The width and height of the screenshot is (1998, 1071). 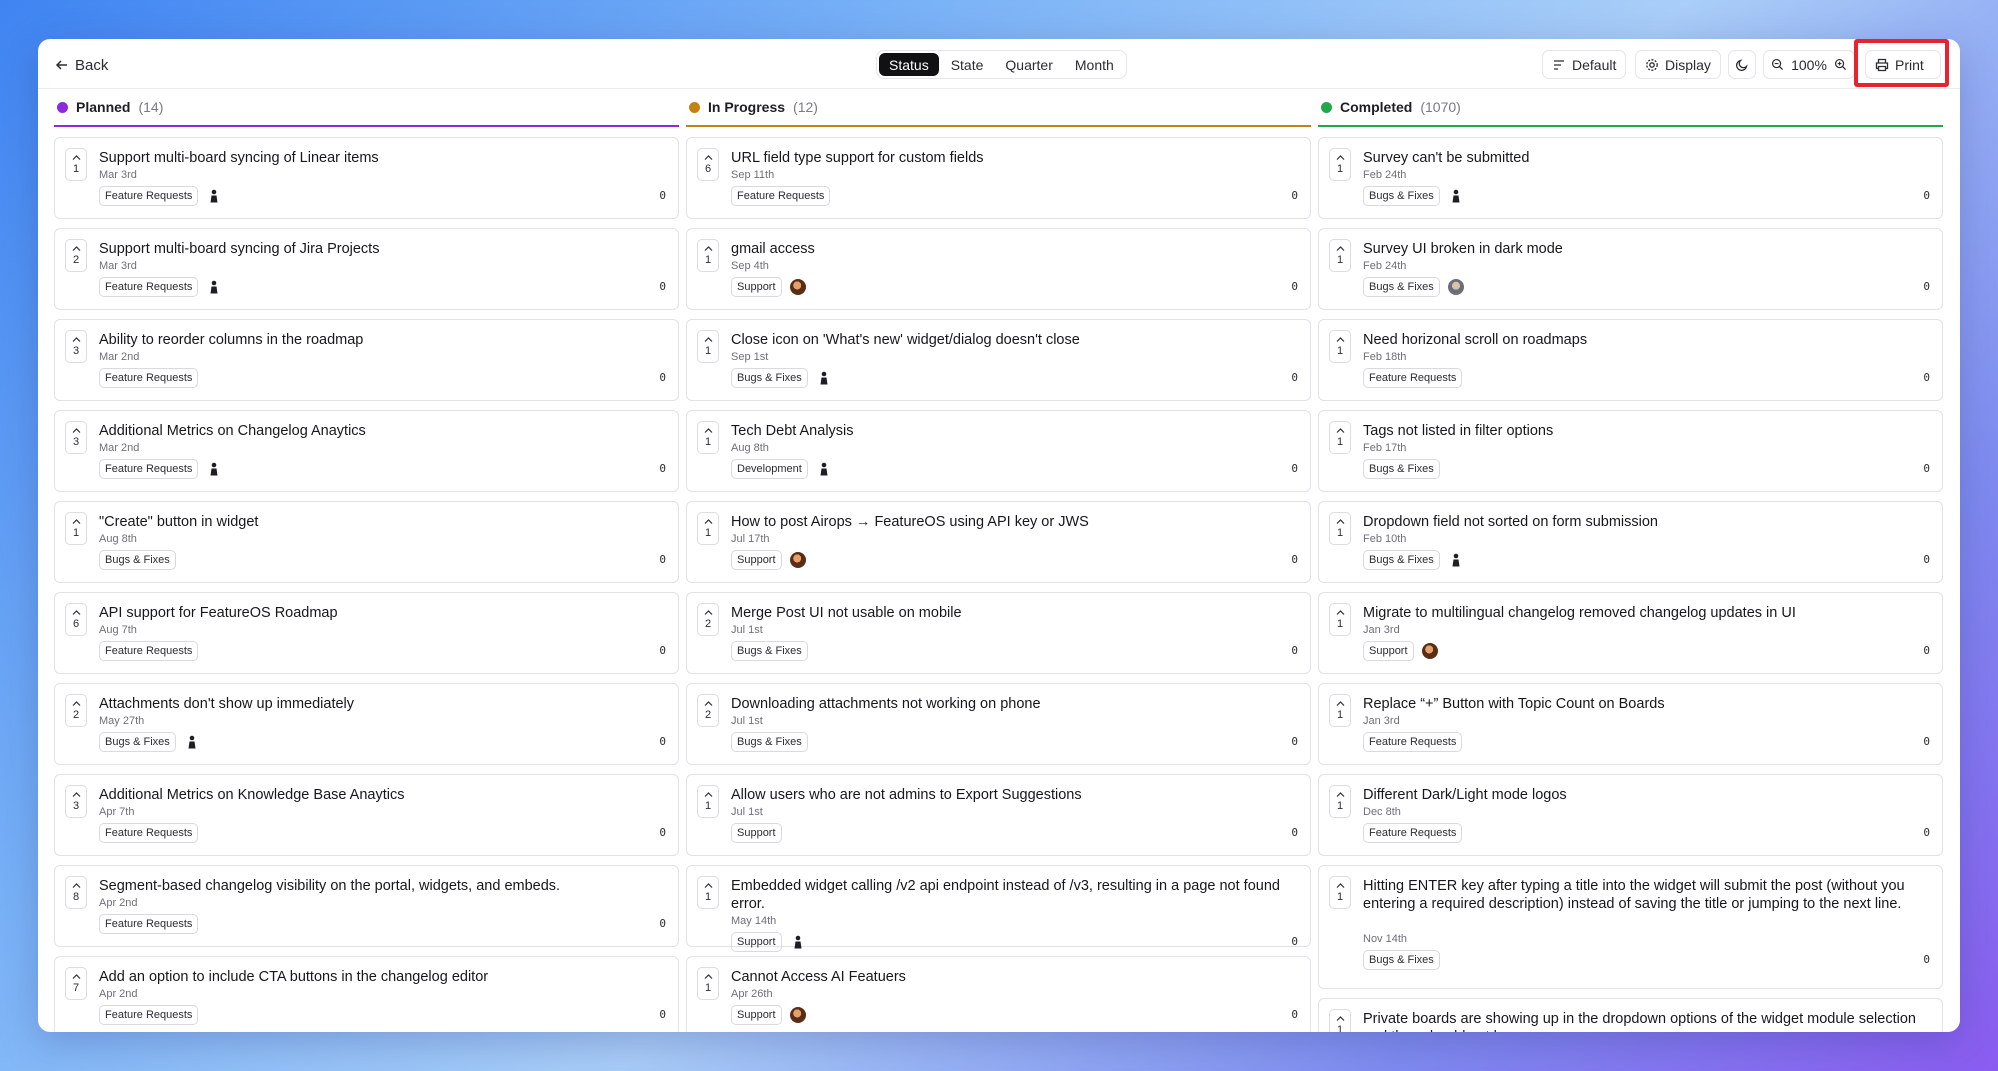 What do you see at coordinates (1840, 64) in the screenshot?
I see `zoom-in-icon` at bounding box center [1840, 64].